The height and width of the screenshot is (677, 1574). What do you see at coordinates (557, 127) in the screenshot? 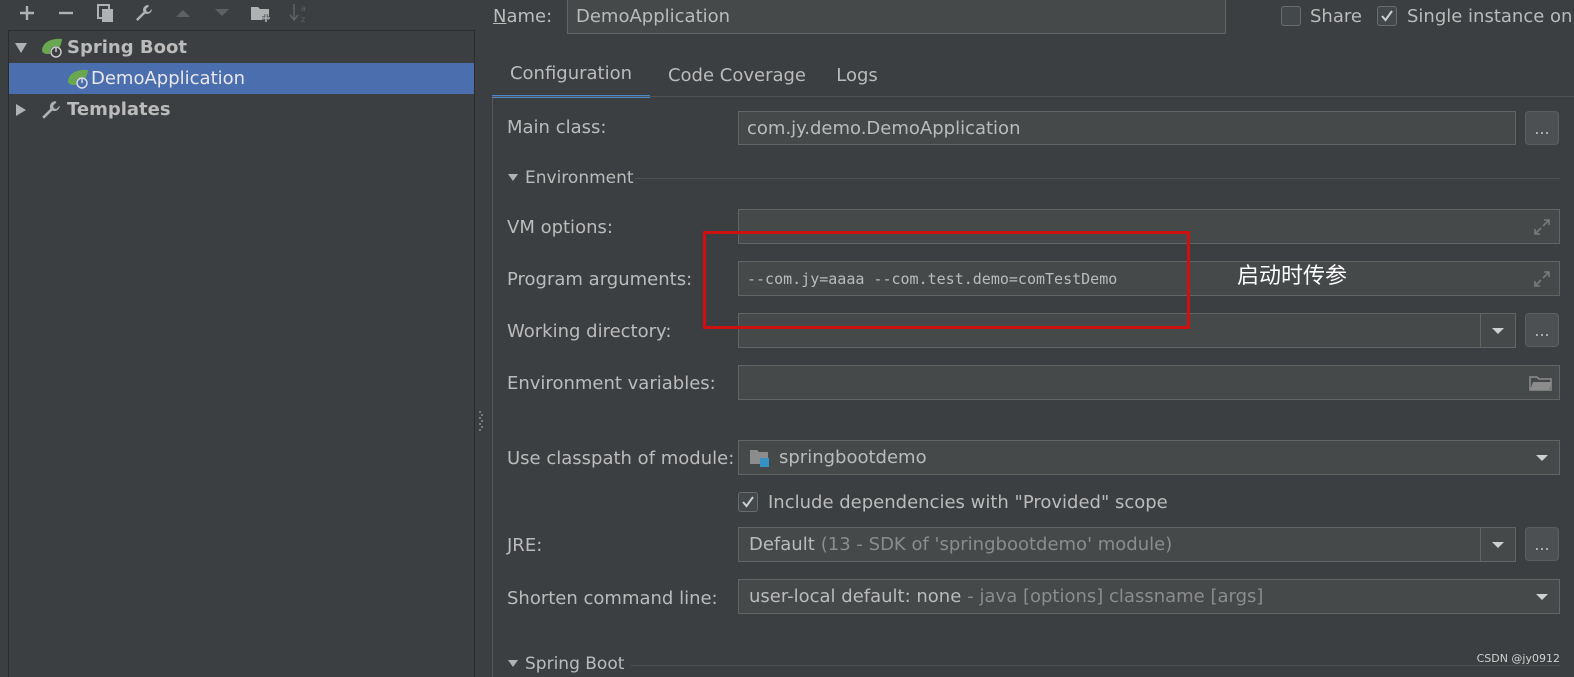
I see `main-class-label: Main class:` at bounding box center [557, 127].